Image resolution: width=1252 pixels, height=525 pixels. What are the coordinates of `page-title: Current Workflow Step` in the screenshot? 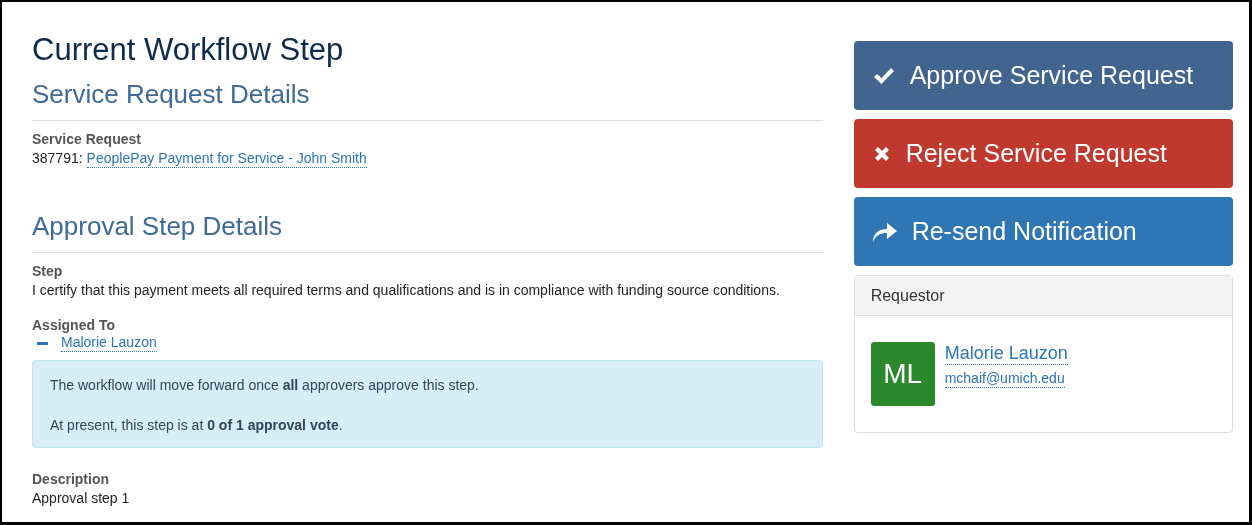 It's located at (188, 50).